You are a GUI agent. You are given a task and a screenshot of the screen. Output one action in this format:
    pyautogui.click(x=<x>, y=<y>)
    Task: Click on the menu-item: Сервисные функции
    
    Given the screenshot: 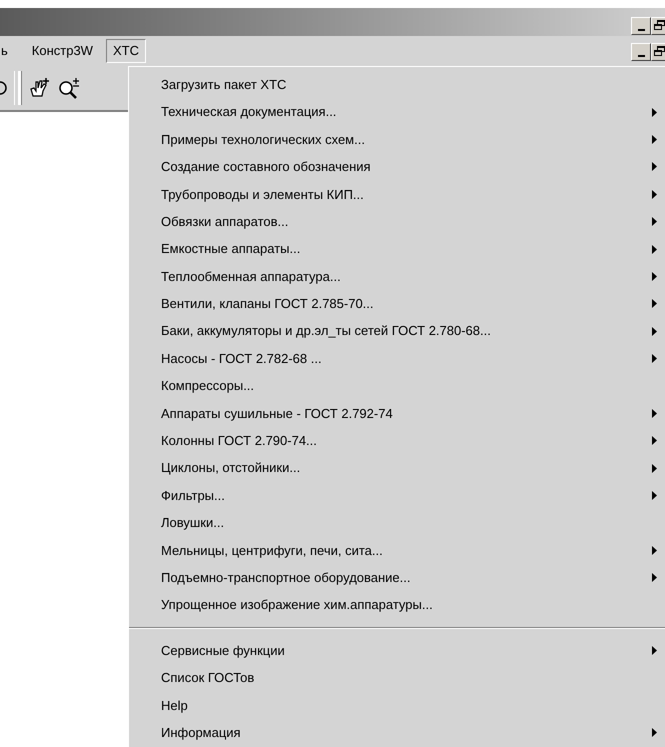 What is the action you would take?
    pyautogui.click(x=397, y=650)
    